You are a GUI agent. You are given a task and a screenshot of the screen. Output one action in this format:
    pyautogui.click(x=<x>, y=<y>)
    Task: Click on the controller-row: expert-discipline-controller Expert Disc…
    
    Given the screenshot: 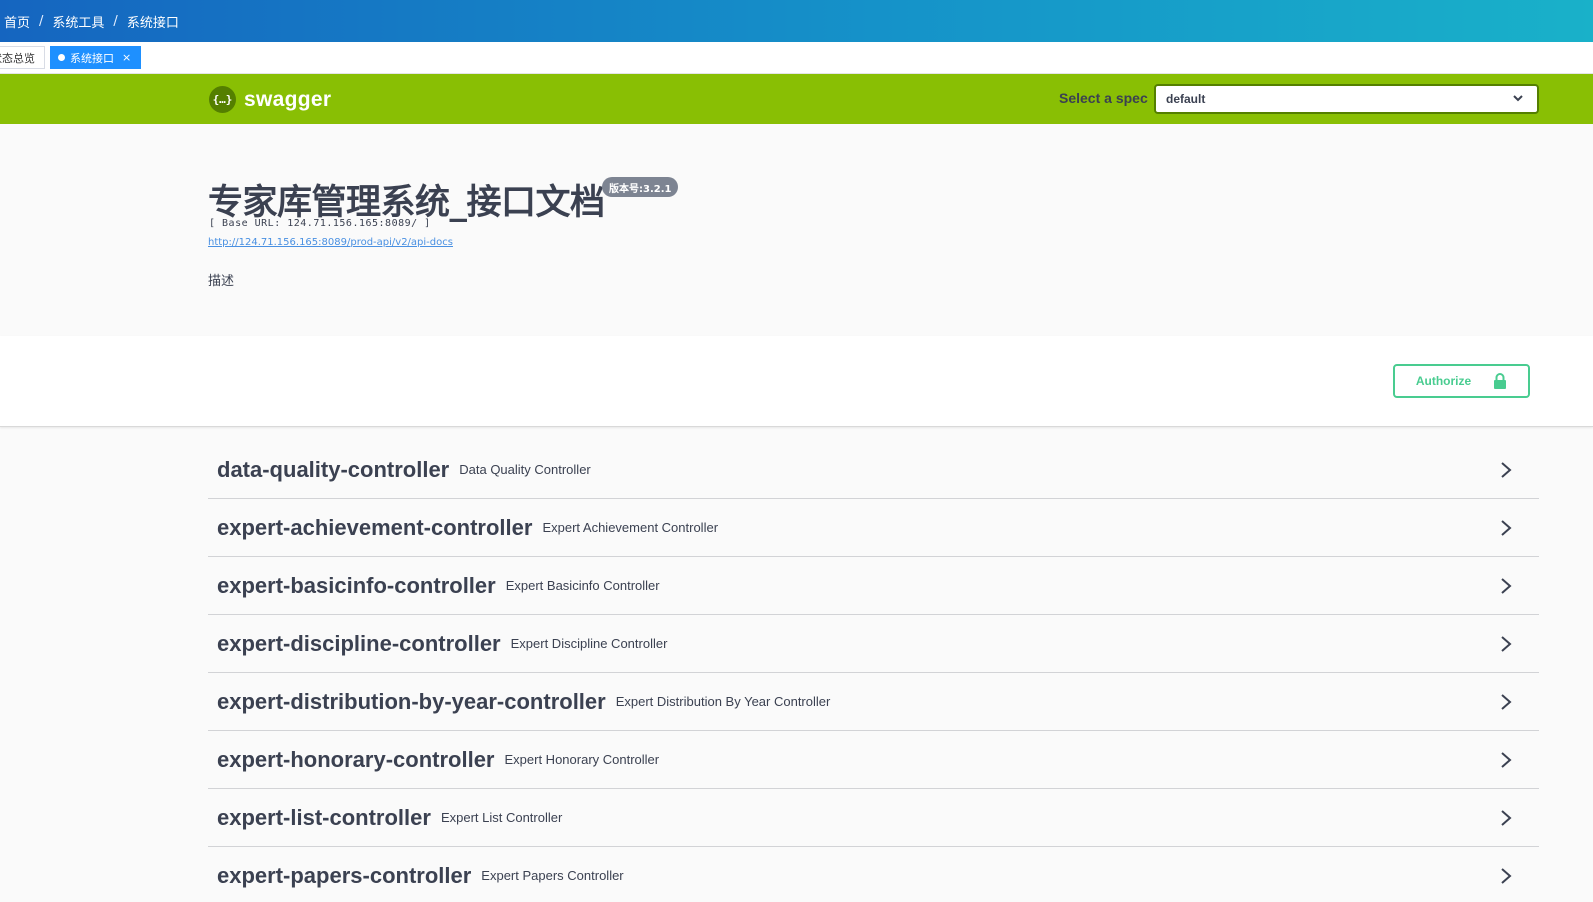 What is the action you would take?
    pyautogui.click(x=873, y=644)
    